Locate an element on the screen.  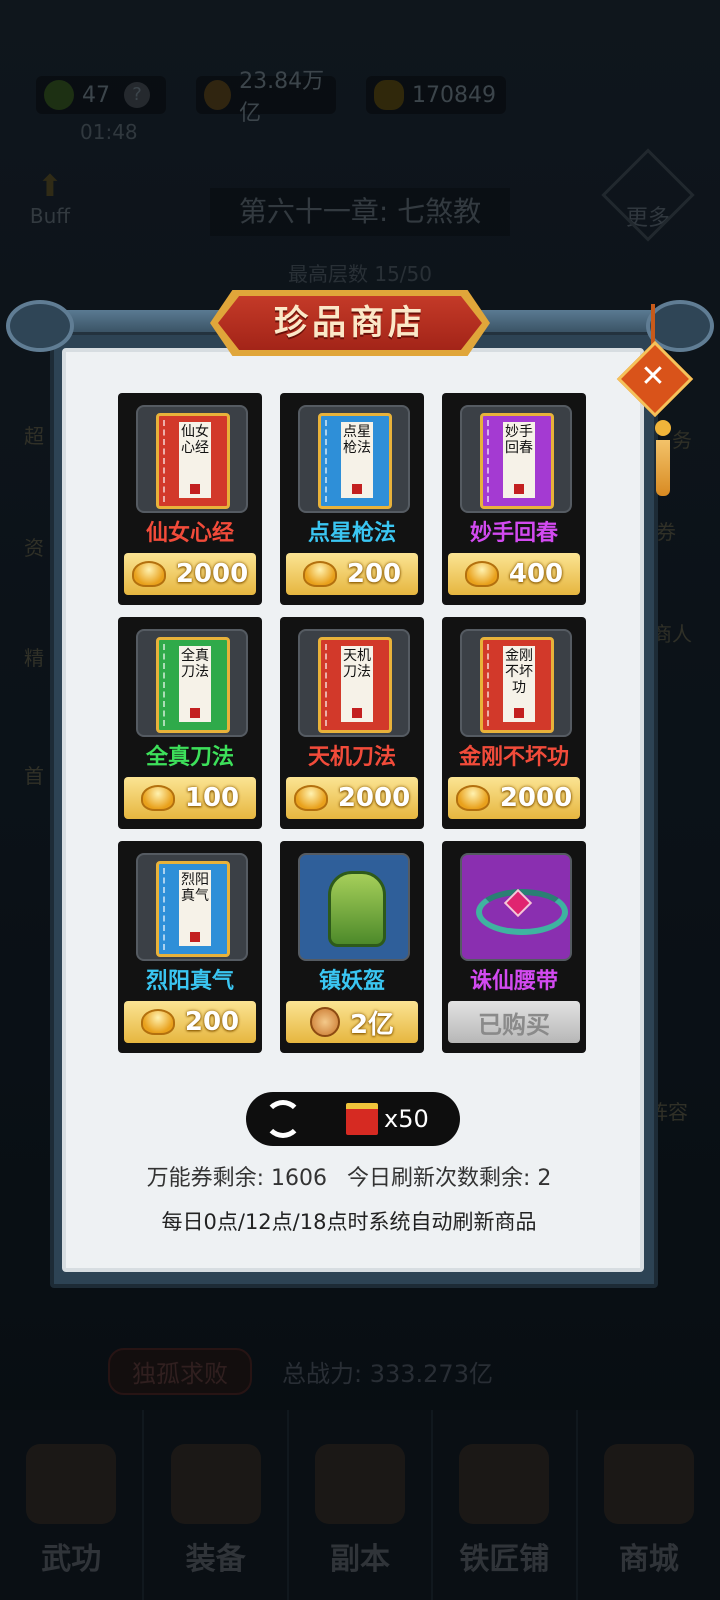
refresh-icon is located at coordinates (283, 1119).